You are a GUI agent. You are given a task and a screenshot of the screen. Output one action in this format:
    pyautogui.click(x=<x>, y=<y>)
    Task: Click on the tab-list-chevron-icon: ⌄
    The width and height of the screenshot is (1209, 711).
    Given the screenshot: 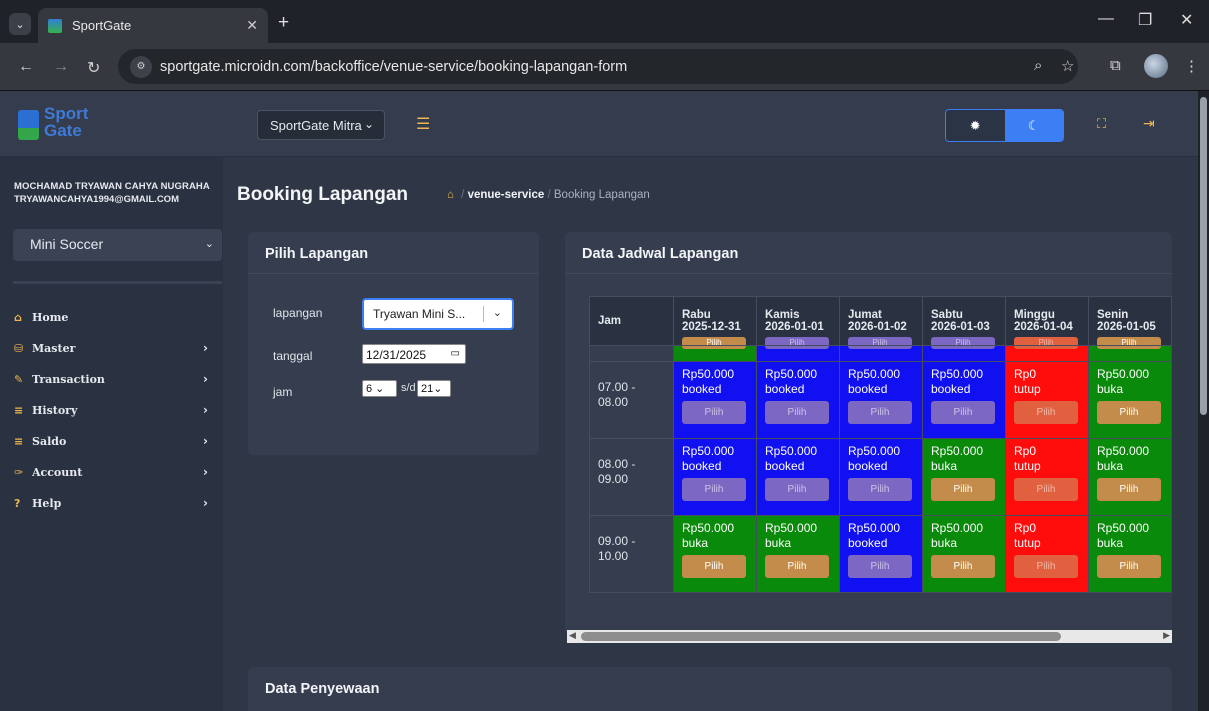 What is the action you would take?
    pyautogui.click(x=20, y=24)
    